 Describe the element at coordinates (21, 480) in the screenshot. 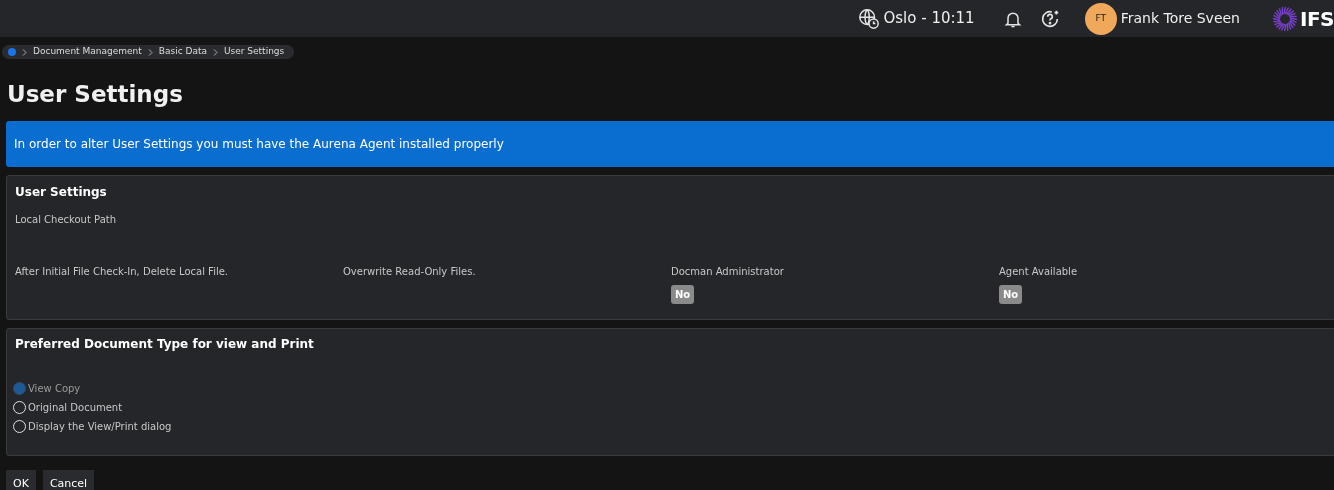

I see `dialog-button: OK` at that location.